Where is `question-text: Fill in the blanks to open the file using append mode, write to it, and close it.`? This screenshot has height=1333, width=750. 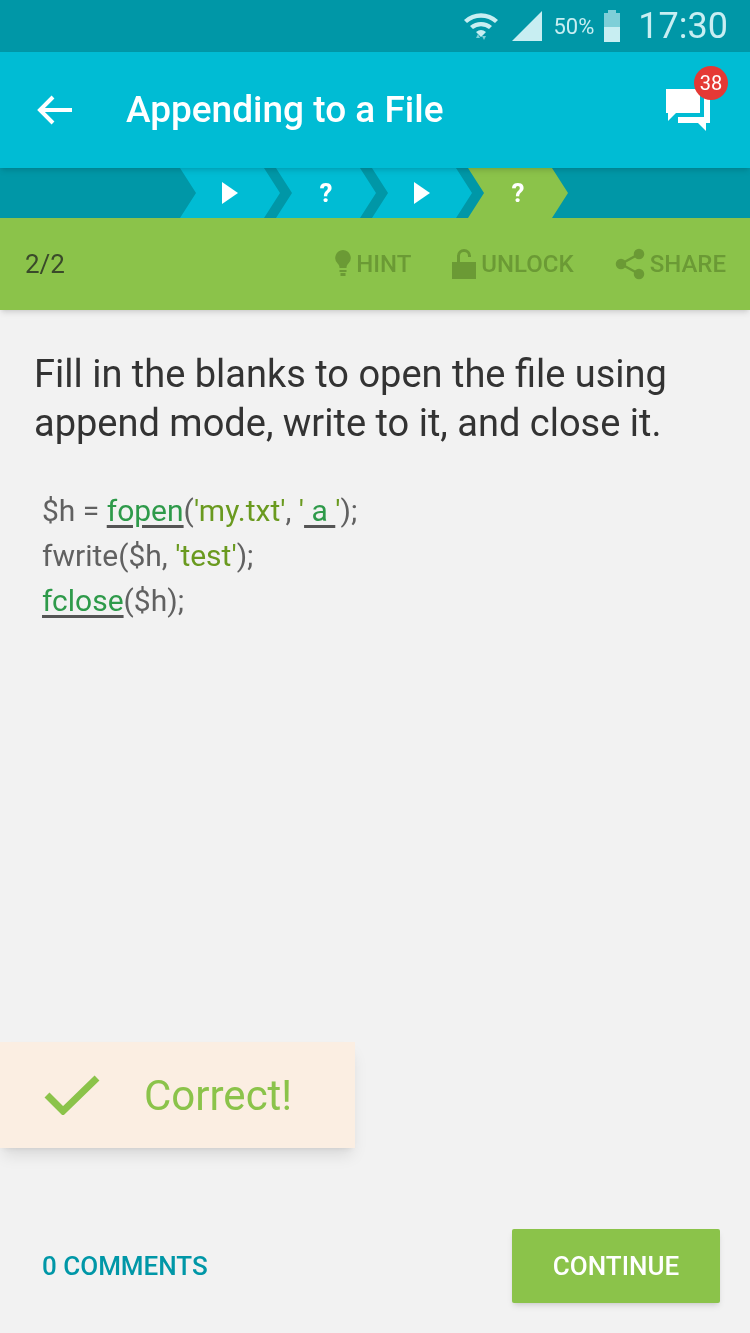 question-text: Fill in the blanks to open the file using append mode, write to it, and close it. is located at coordinates (350, 399).